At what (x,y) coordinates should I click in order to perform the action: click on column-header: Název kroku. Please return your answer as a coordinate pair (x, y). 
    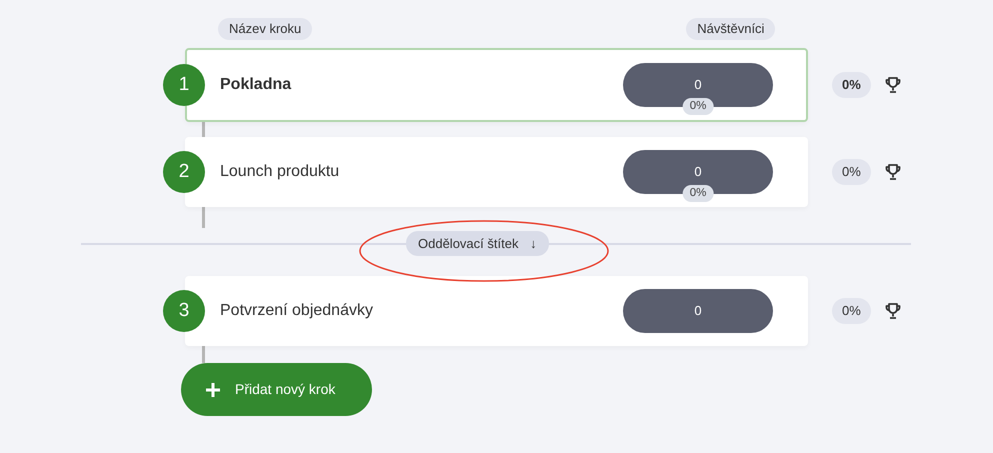
    Looking at the image, I should click on (265, 29).